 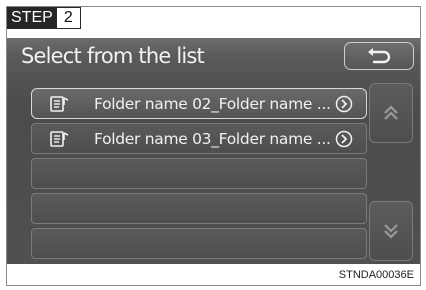 I want to click on screen-title: Select from the list, so click(x=113, y=56).